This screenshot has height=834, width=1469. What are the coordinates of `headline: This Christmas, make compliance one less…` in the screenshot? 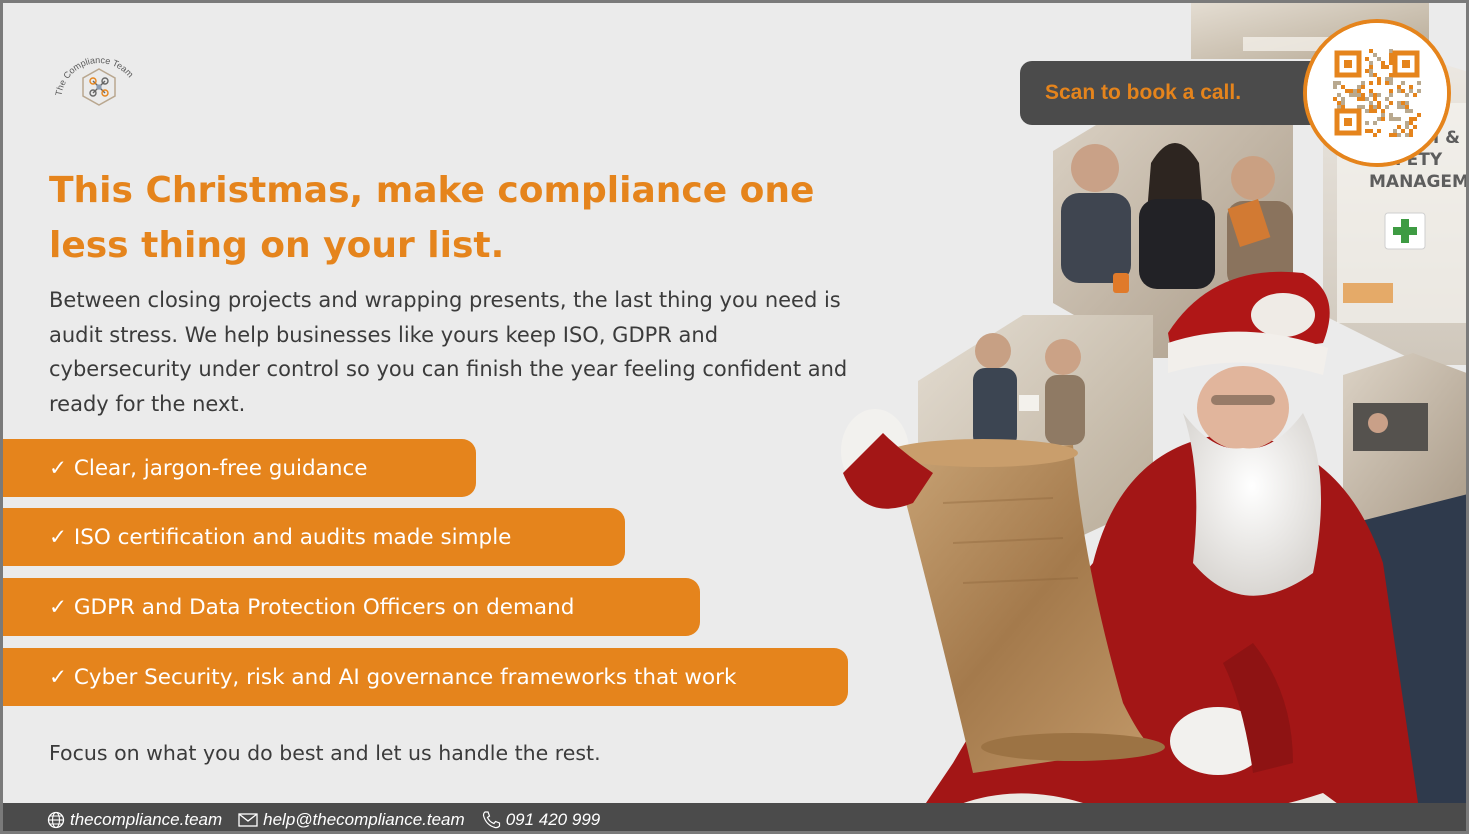 It's located at (432, 218).